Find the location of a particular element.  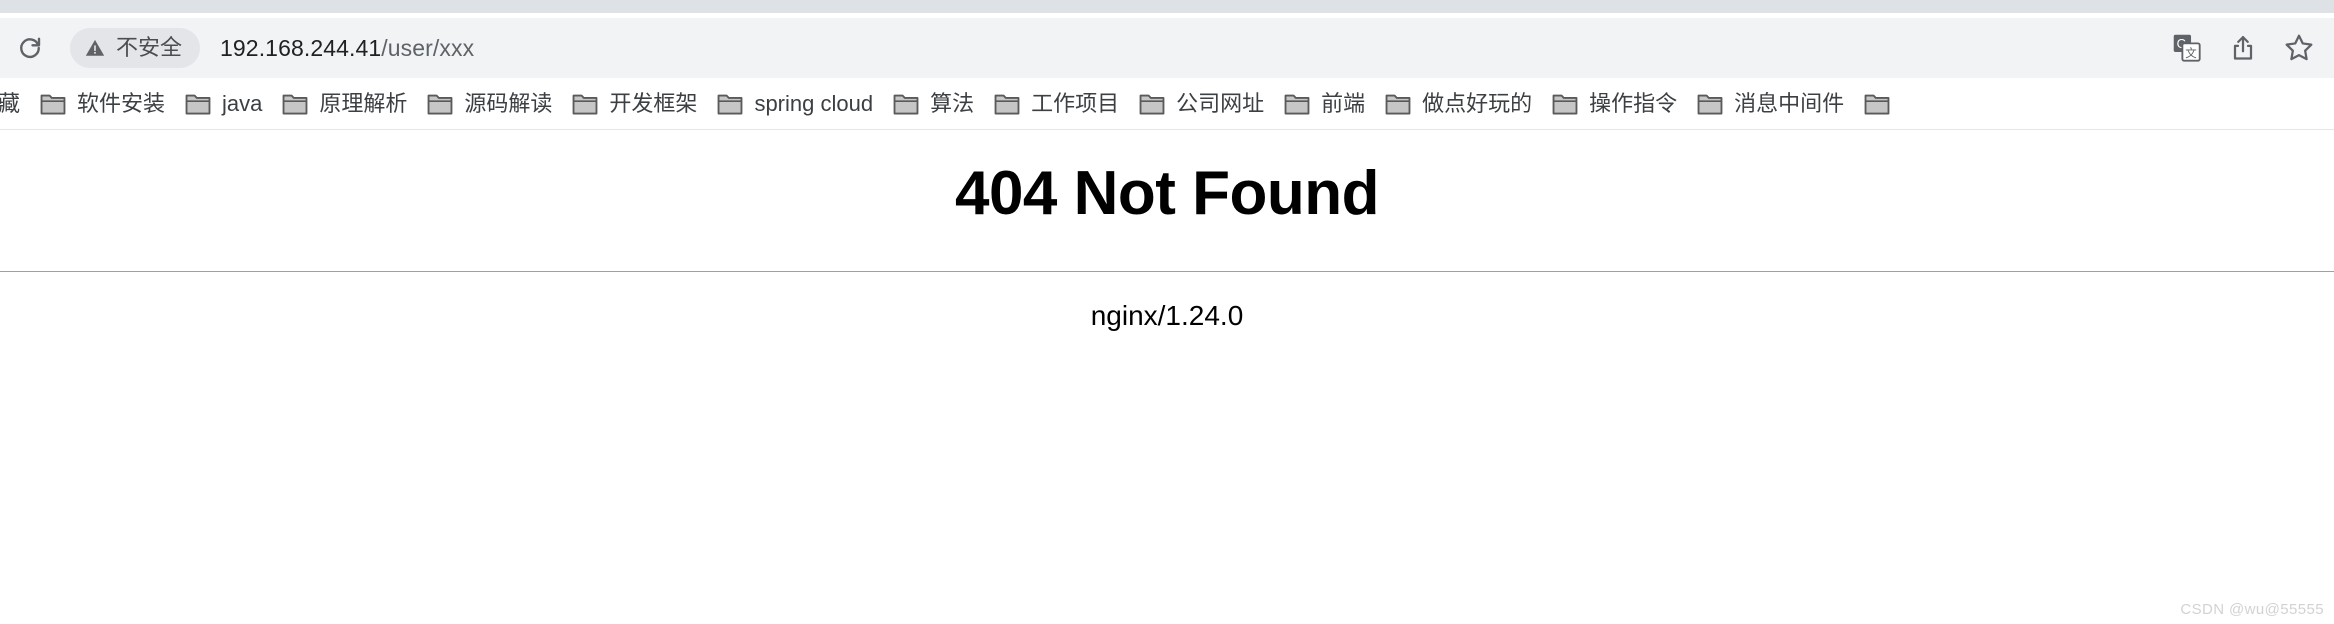

bookmark-folder-item: java is located at coordinates (223, 104).